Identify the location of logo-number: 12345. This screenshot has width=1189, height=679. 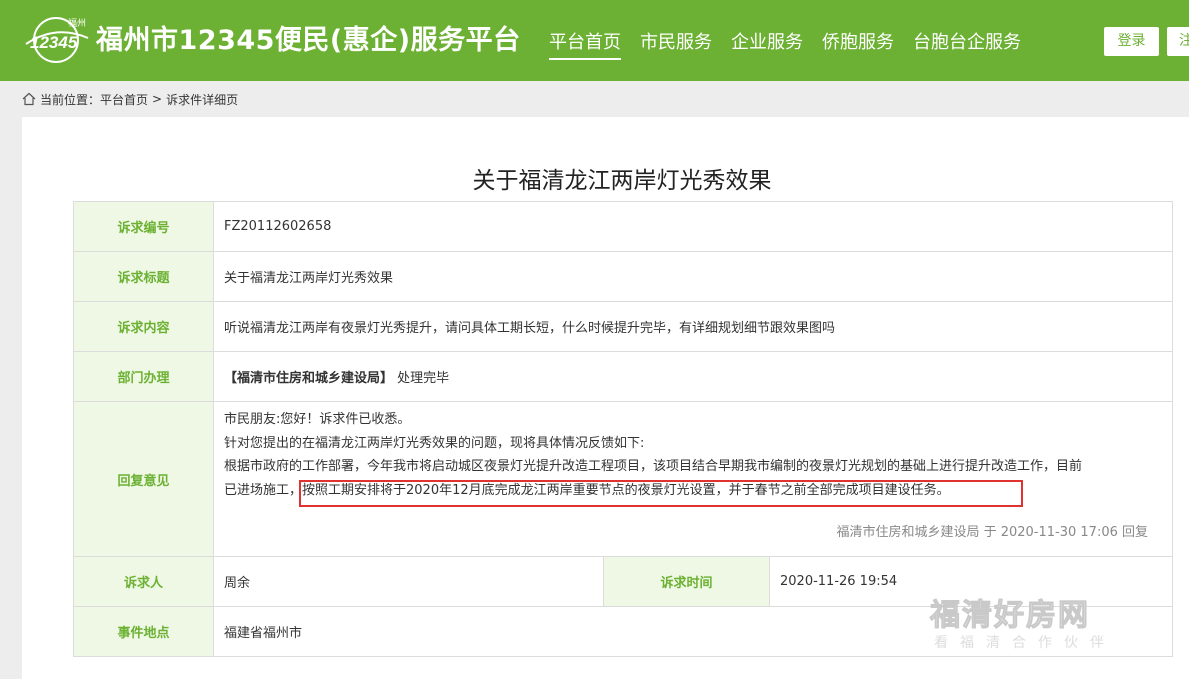
(54, 42).